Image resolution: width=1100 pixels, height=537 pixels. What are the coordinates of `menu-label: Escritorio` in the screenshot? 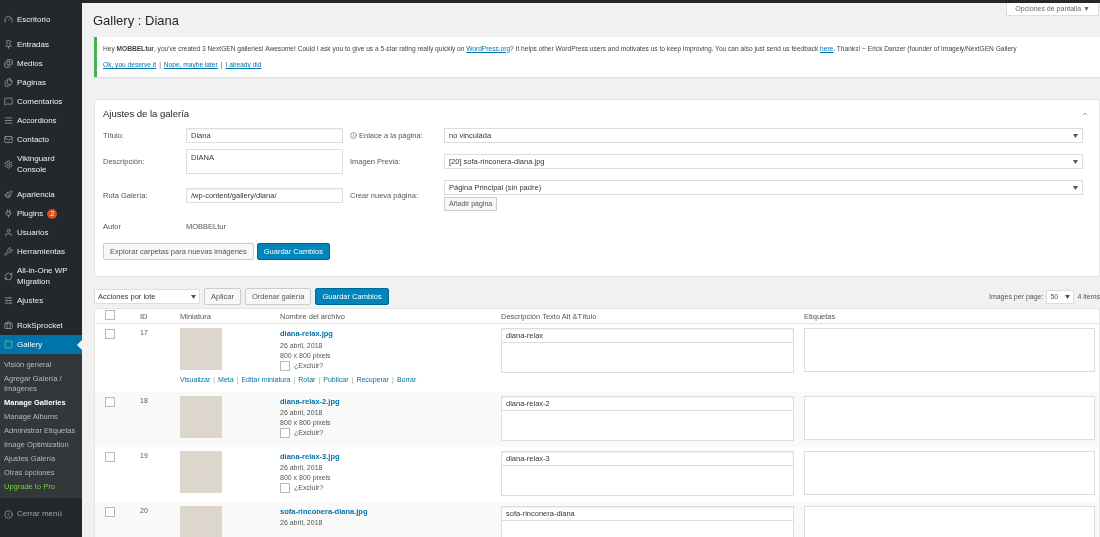 It's located at (34, 19).